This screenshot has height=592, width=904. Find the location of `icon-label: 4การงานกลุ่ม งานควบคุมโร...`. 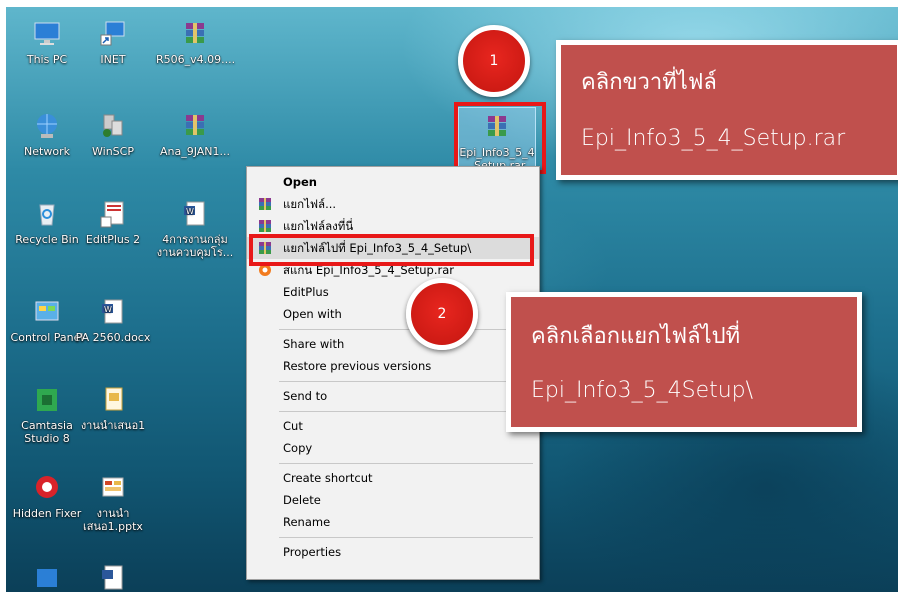

icon-label: 4การงานกลุ่ม งานควบคุมโร... is located at coordinates (195, 246).